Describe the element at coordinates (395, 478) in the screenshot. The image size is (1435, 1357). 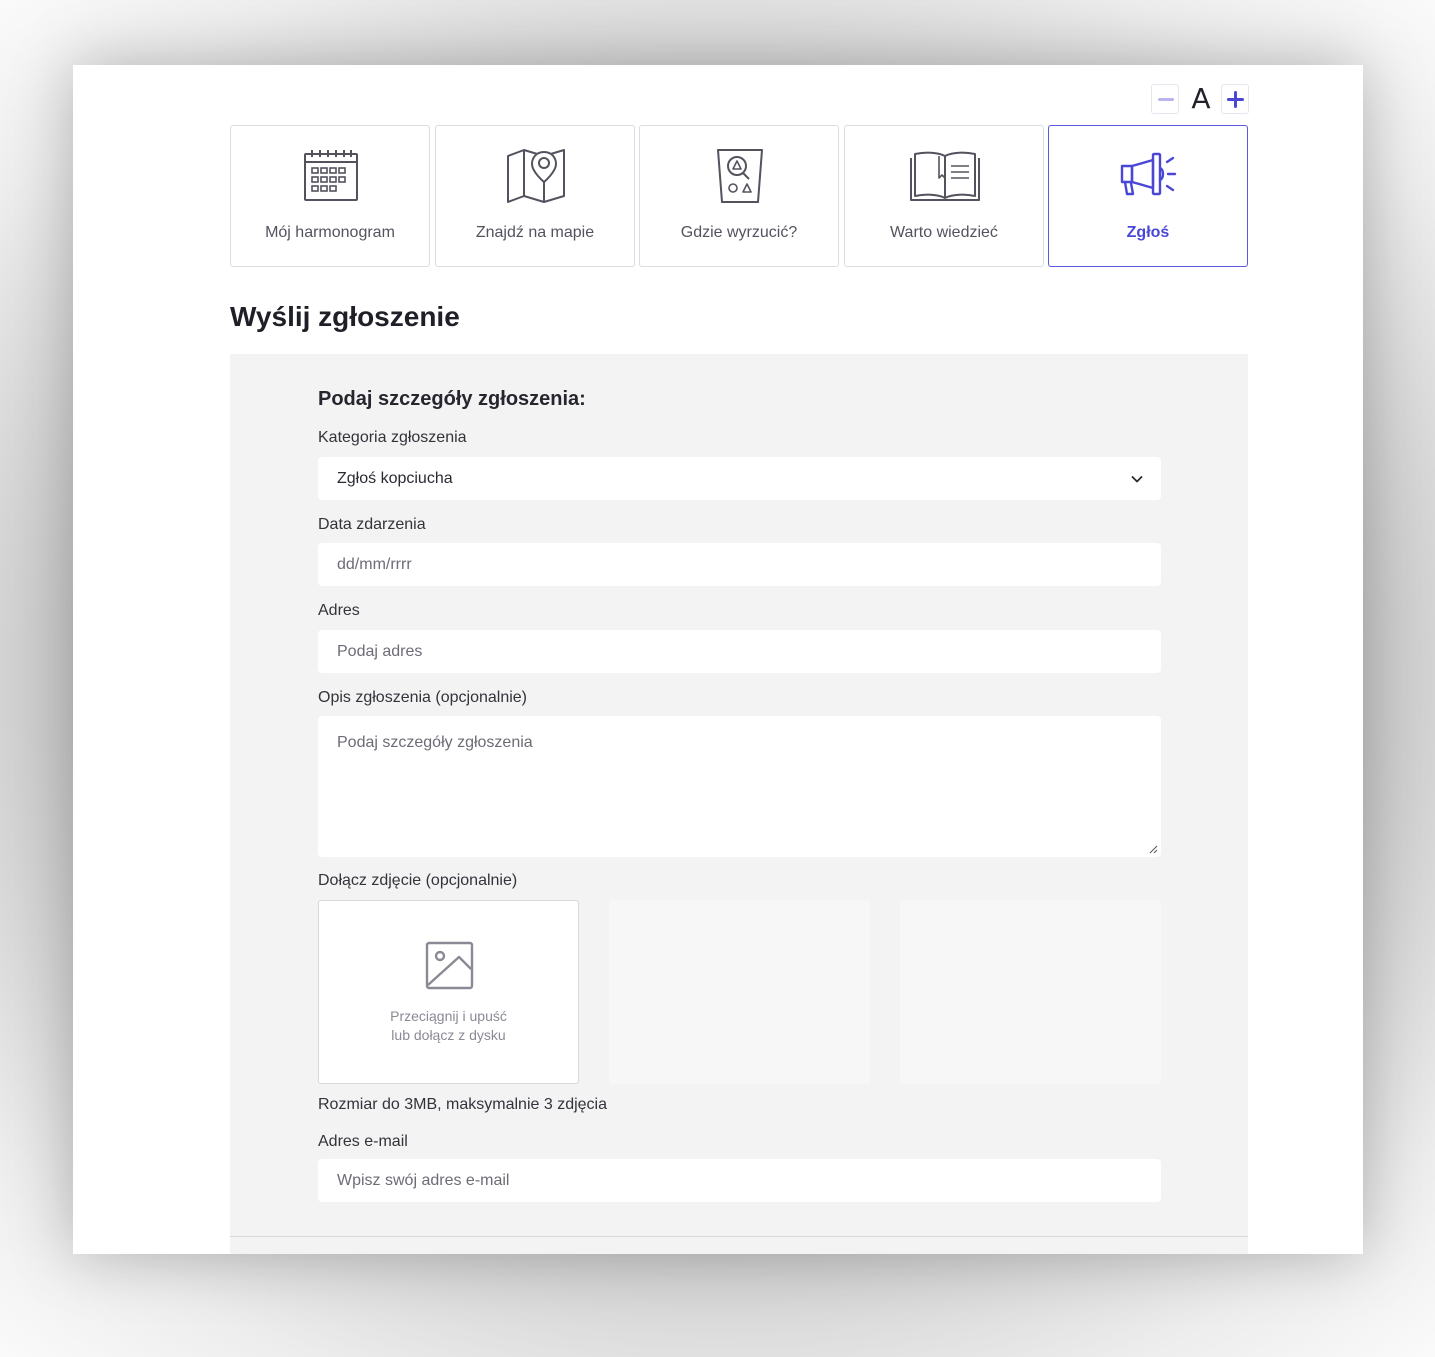
I see `category-selected-value: Zgłoś kopciucha` at that location.